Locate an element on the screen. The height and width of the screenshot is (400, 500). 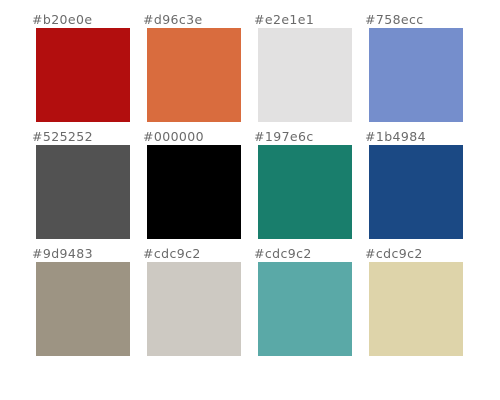
color-swatch: #758ecc is located at coordinates (418, 70).